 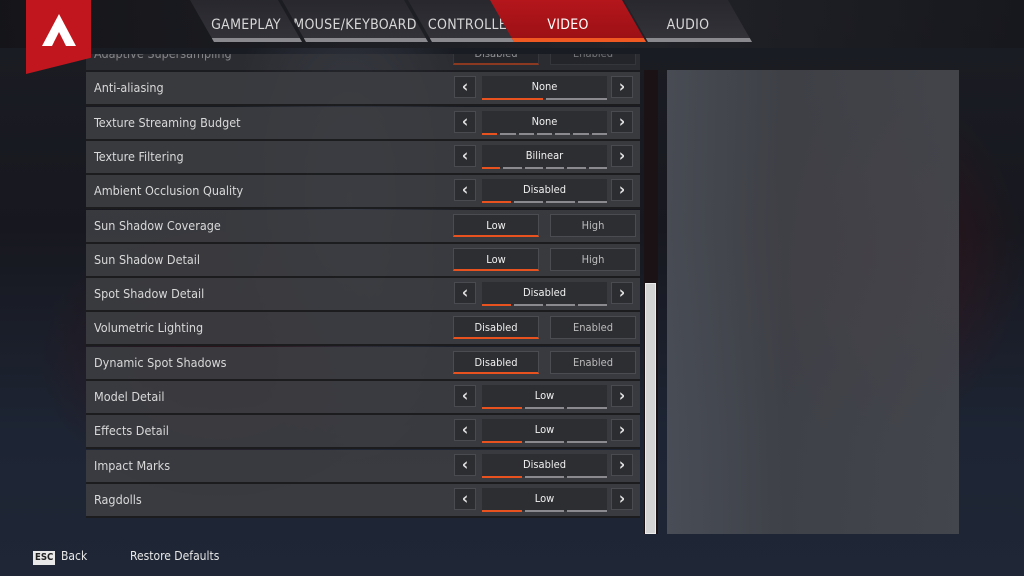 What do you see at coordinates (544, 156) in the screenshot?
I see `option-selector: Bilinear` at bounding box center [544, 156].